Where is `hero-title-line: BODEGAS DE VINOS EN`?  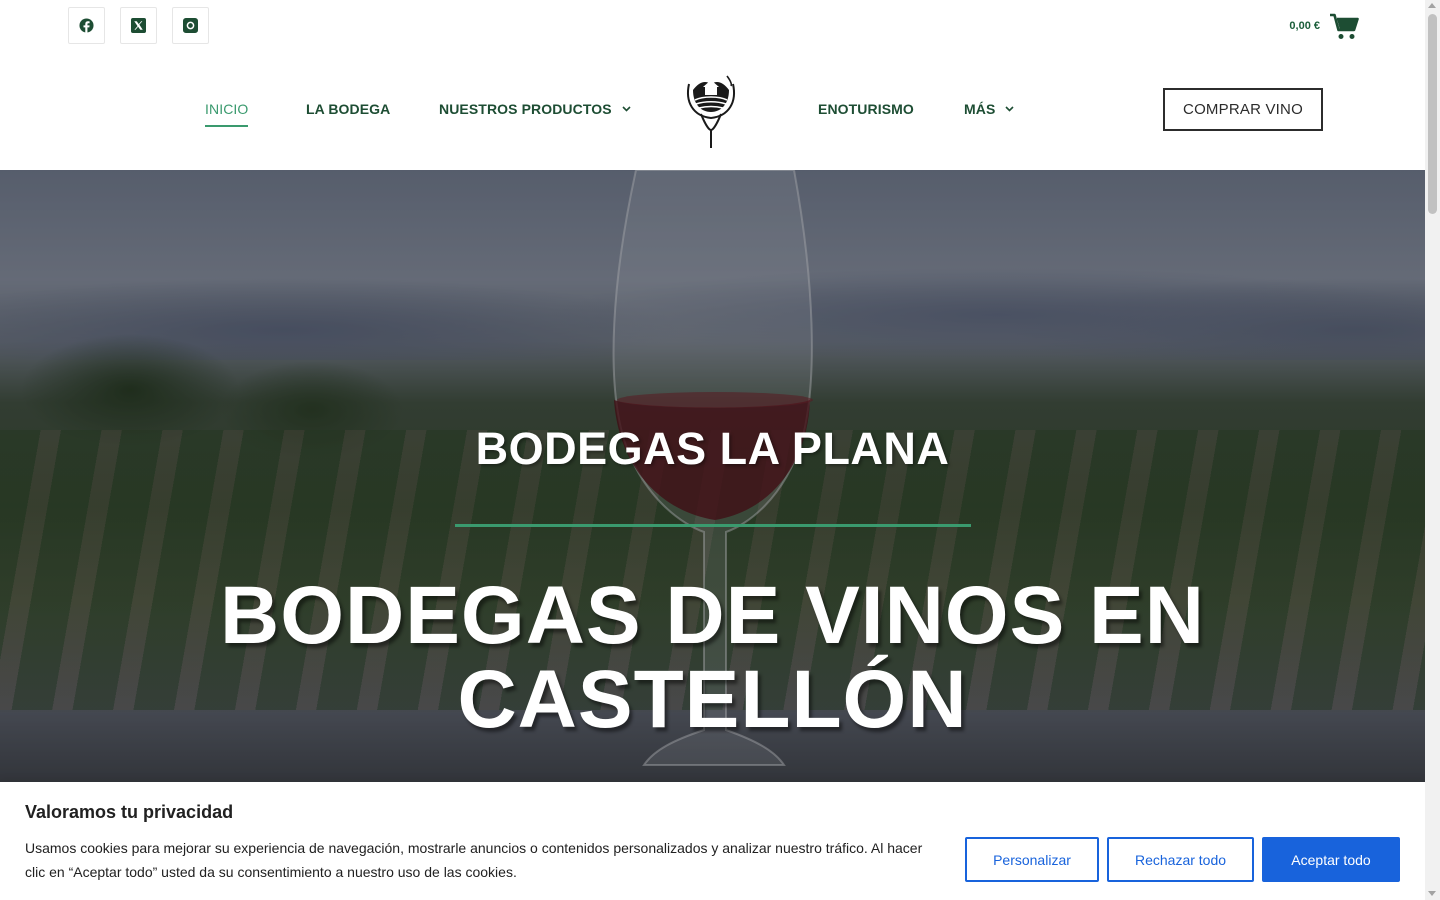 hero-title-line: BODEGAS DE VINOS EN is located at coordinates (712, 615).